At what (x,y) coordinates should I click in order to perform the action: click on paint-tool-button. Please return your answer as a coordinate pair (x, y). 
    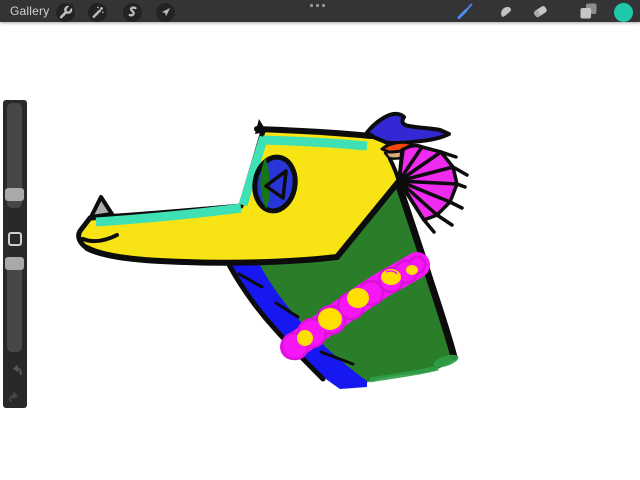
    Looking at the image, I should click on (465, 11).